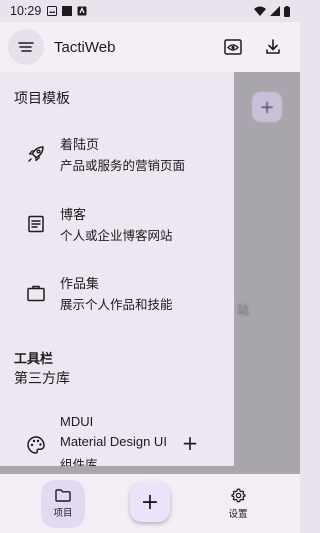 Image resolution: width=320 pixels, height=533 pixels. What do you see at coordinates (36, 224) in the screenshot?
I see `article-icon` at bounding box center [36, 224].